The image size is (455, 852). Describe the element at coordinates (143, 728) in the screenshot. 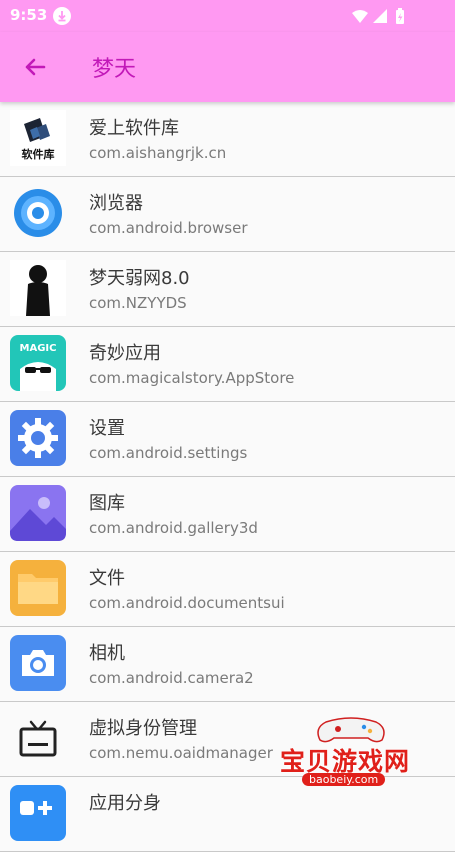

I see `app-name: 虚拟身份管理` at that location.